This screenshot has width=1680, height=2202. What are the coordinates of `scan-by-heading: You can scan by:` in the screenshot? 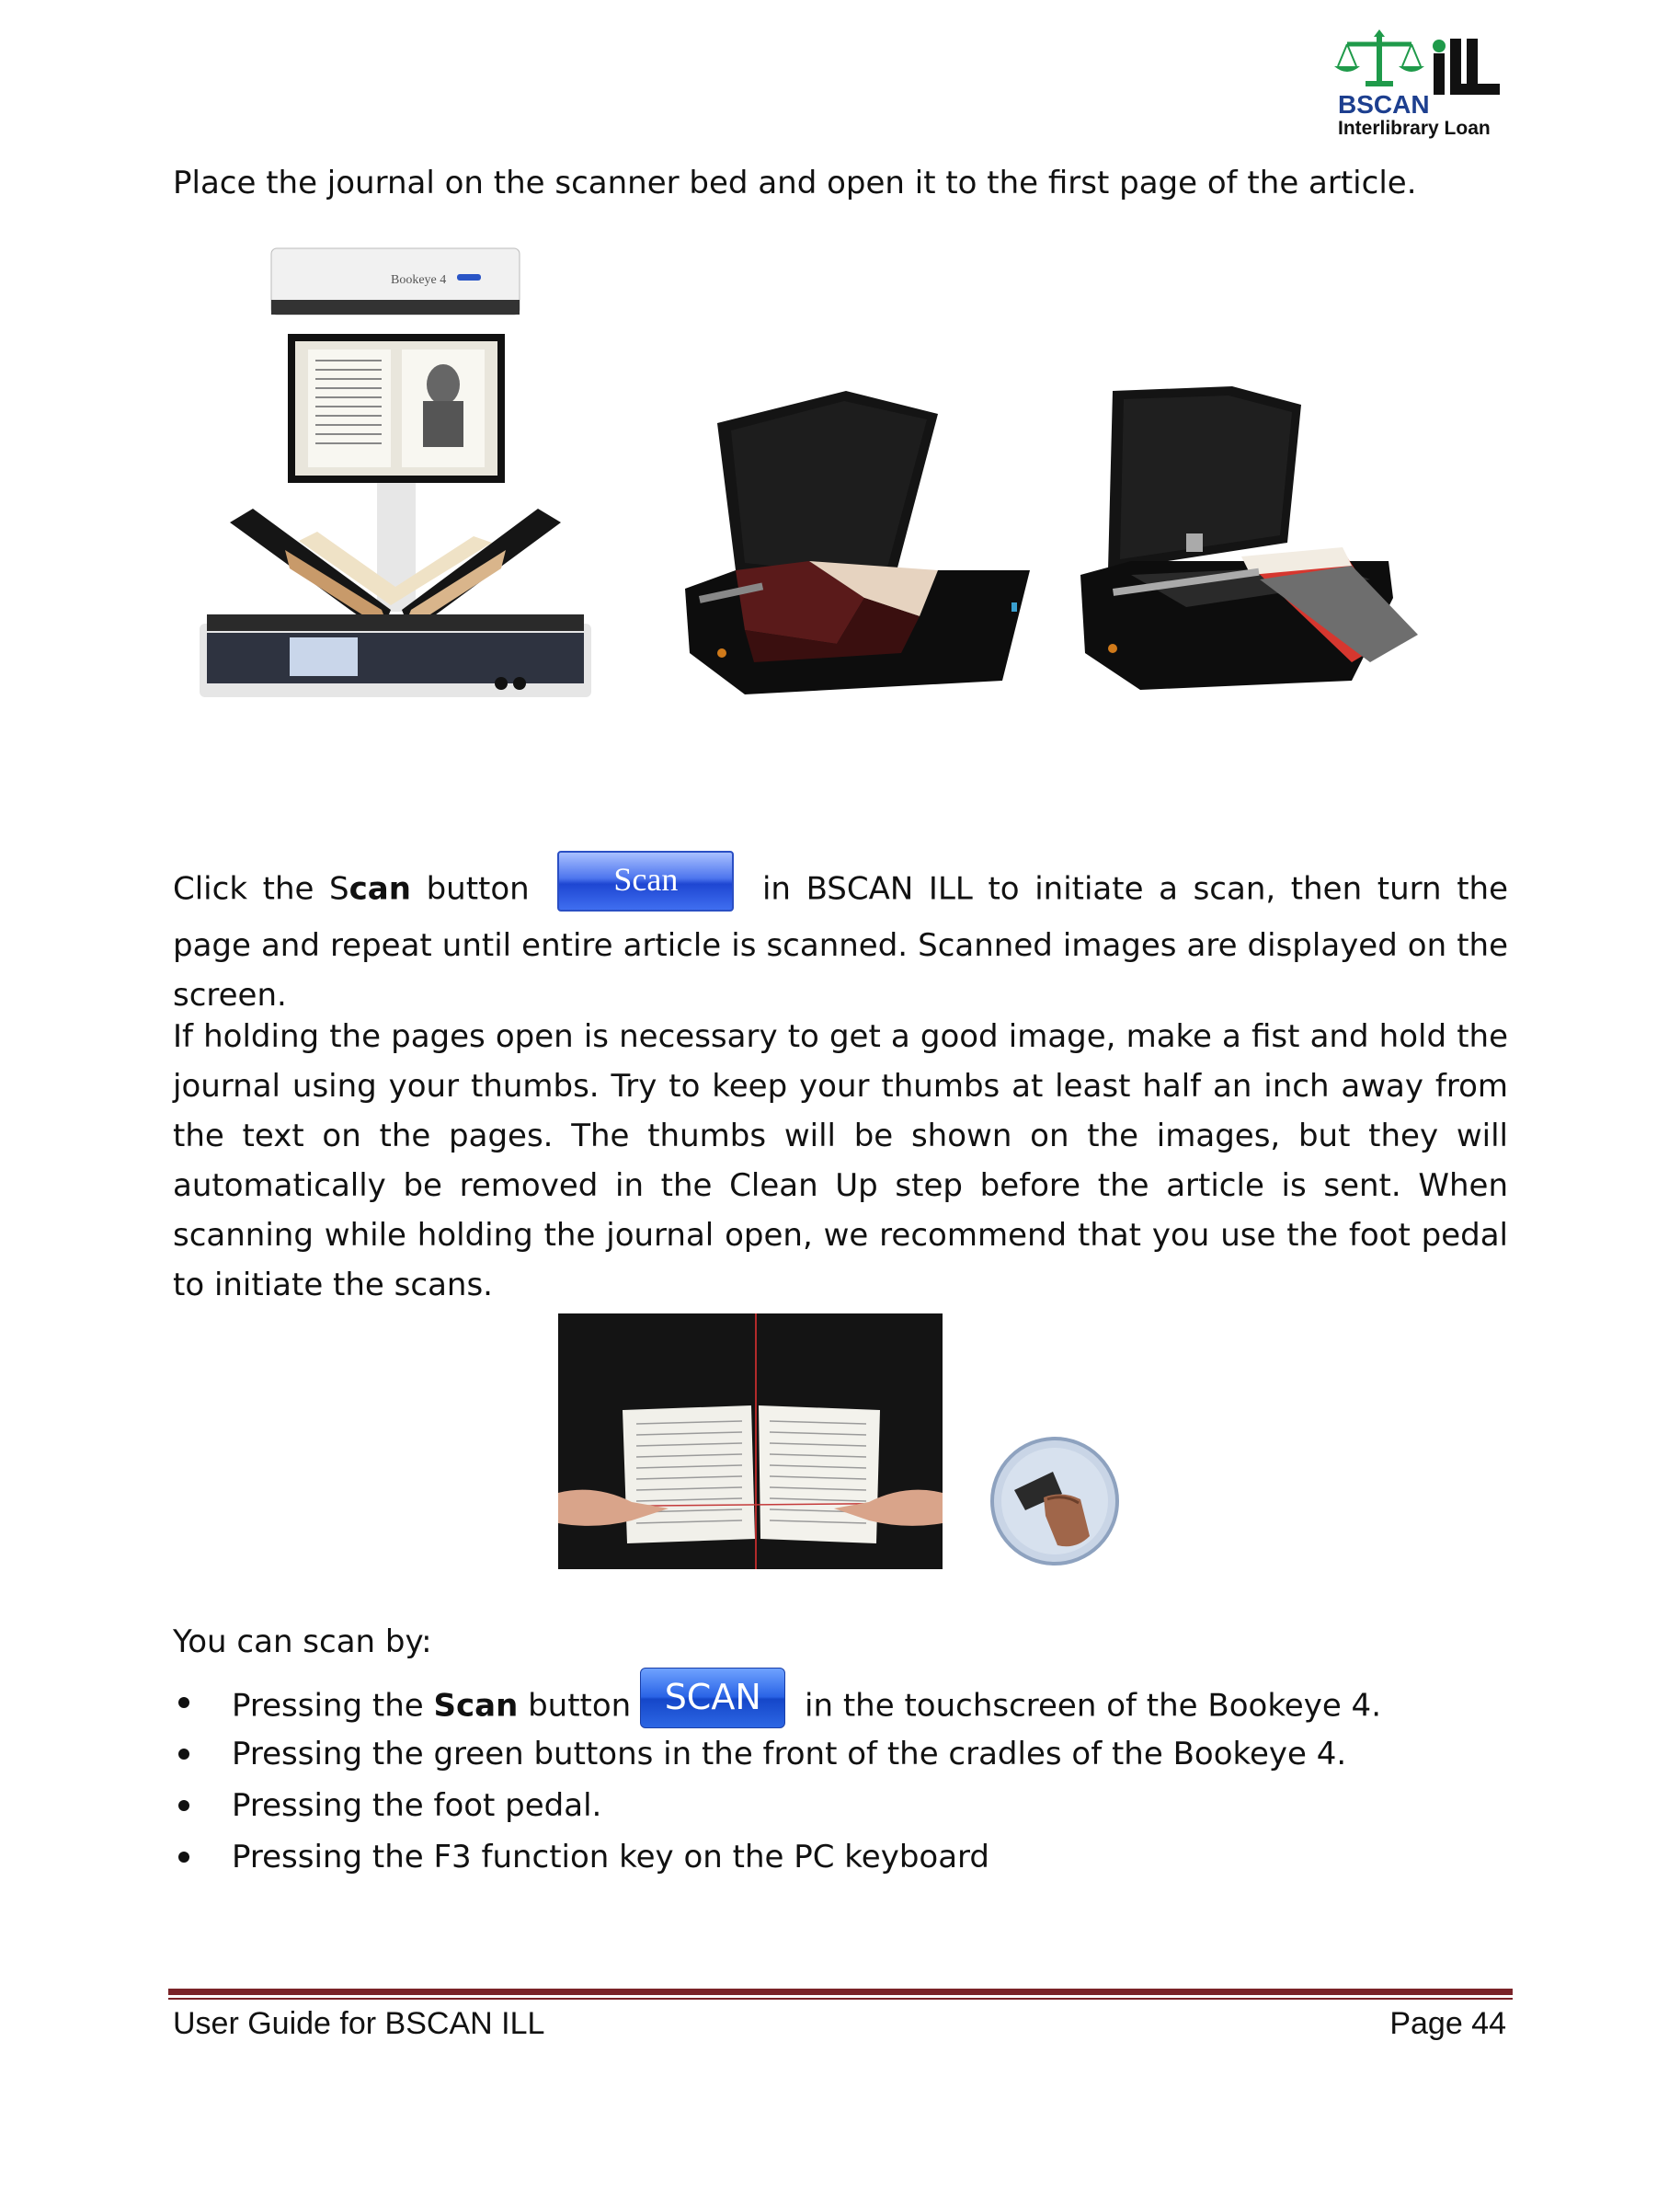 It's located at (302, 1641).